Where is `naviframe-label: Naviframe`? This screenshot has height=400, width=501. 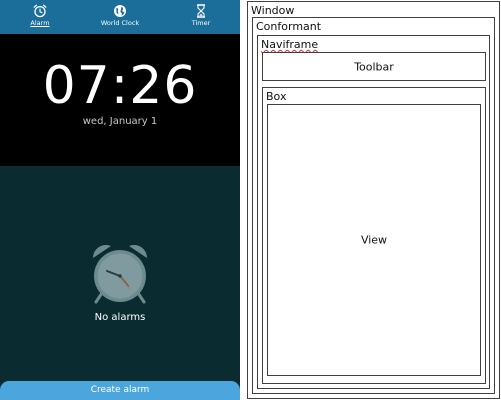
naviframe-label: Naviframe is located at coordinates (290, 44).